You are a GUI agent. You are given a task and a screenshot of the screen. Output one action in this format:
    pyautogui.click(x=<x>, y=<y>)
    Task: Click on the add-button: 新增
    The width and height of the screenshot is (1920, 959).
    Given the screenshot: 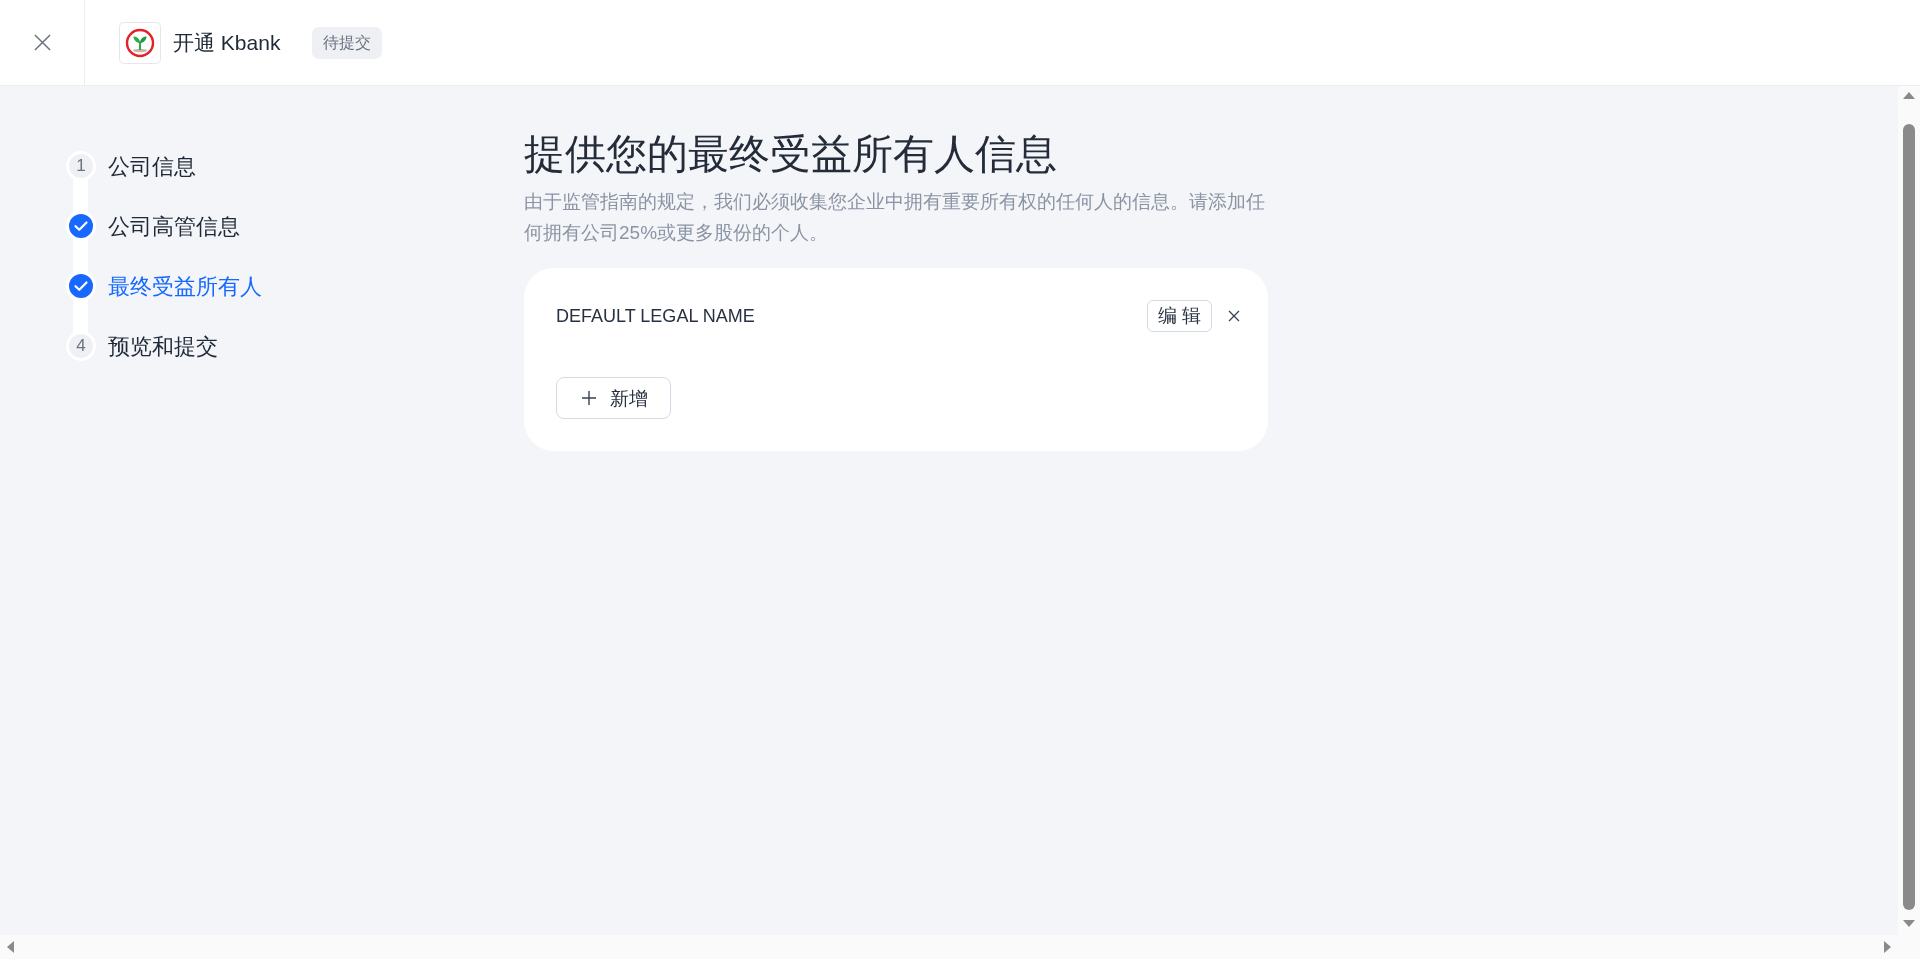 What is the action you would take?
    pyautogui.click(x=613, y=398)
    